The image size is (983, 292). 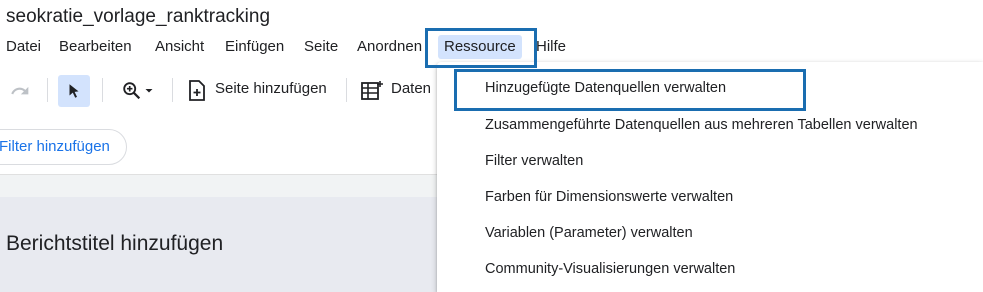 What do you see at coordinates (630, 90) in the screenshot?
I see `highlight-box-manage-data-sources` at bounding box center [630, 90].